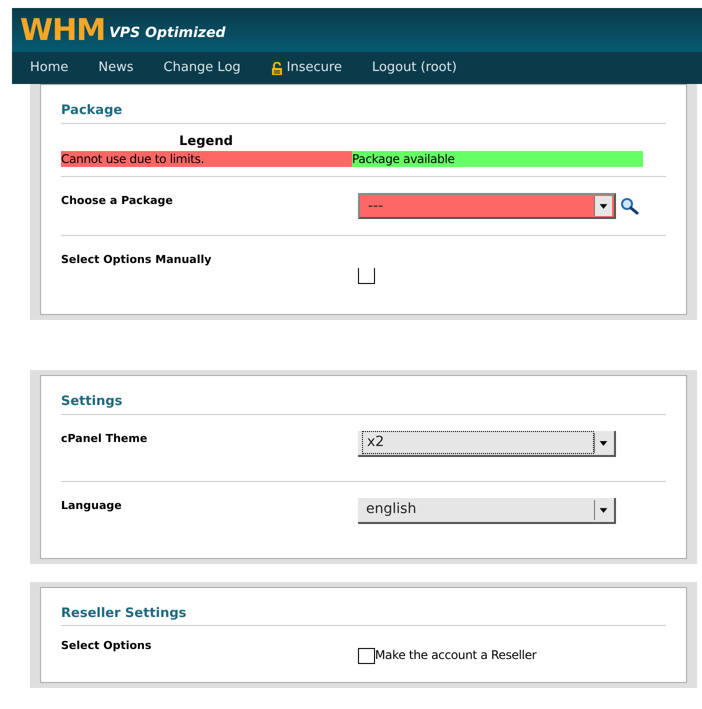  Describe the element at coordinates (306, 68) in the screenshot. I see `nav-link: Insecure` at that location.